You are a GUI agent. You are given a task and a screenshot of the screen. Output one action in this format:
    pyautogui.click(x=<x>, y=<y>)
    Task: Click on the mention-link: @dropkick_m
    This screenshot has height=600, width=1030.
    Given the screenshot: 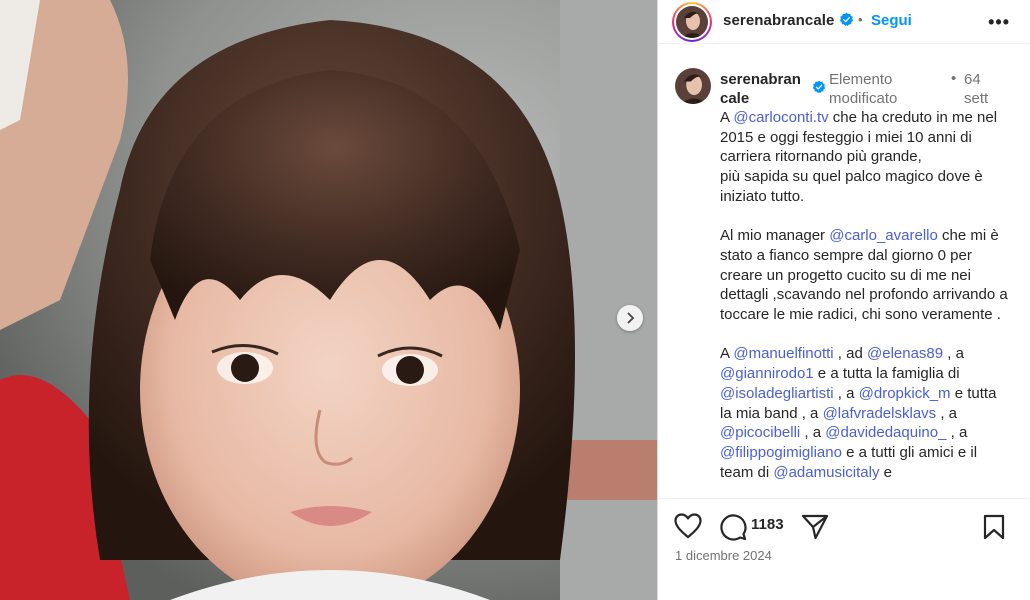 What is the action you would take?
    pyautogui.click(x=905, y=393)
    